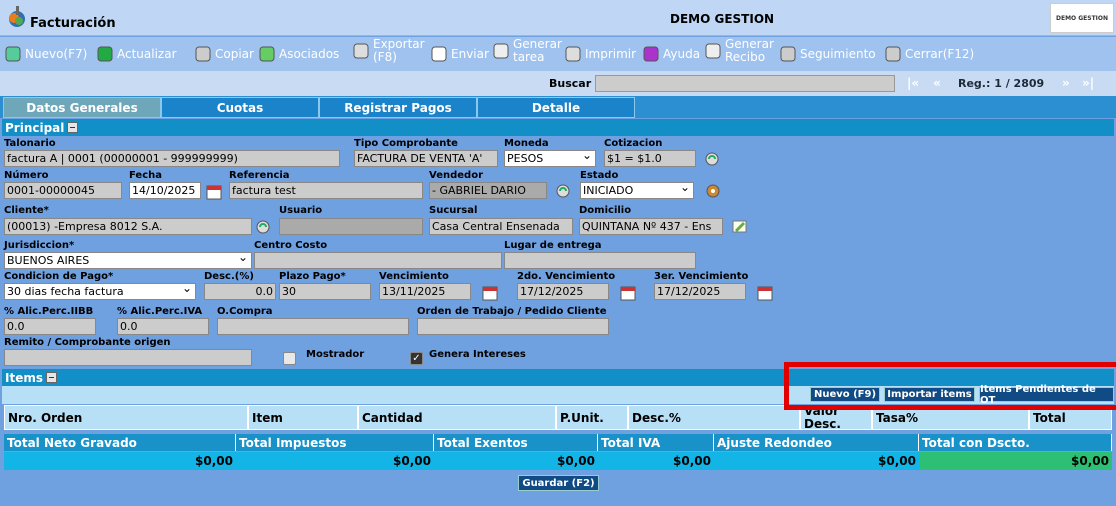  What do you see at coordinates (950, 386) in the screenshot?
I see `highlight-box` at bounding box center [950, 386].